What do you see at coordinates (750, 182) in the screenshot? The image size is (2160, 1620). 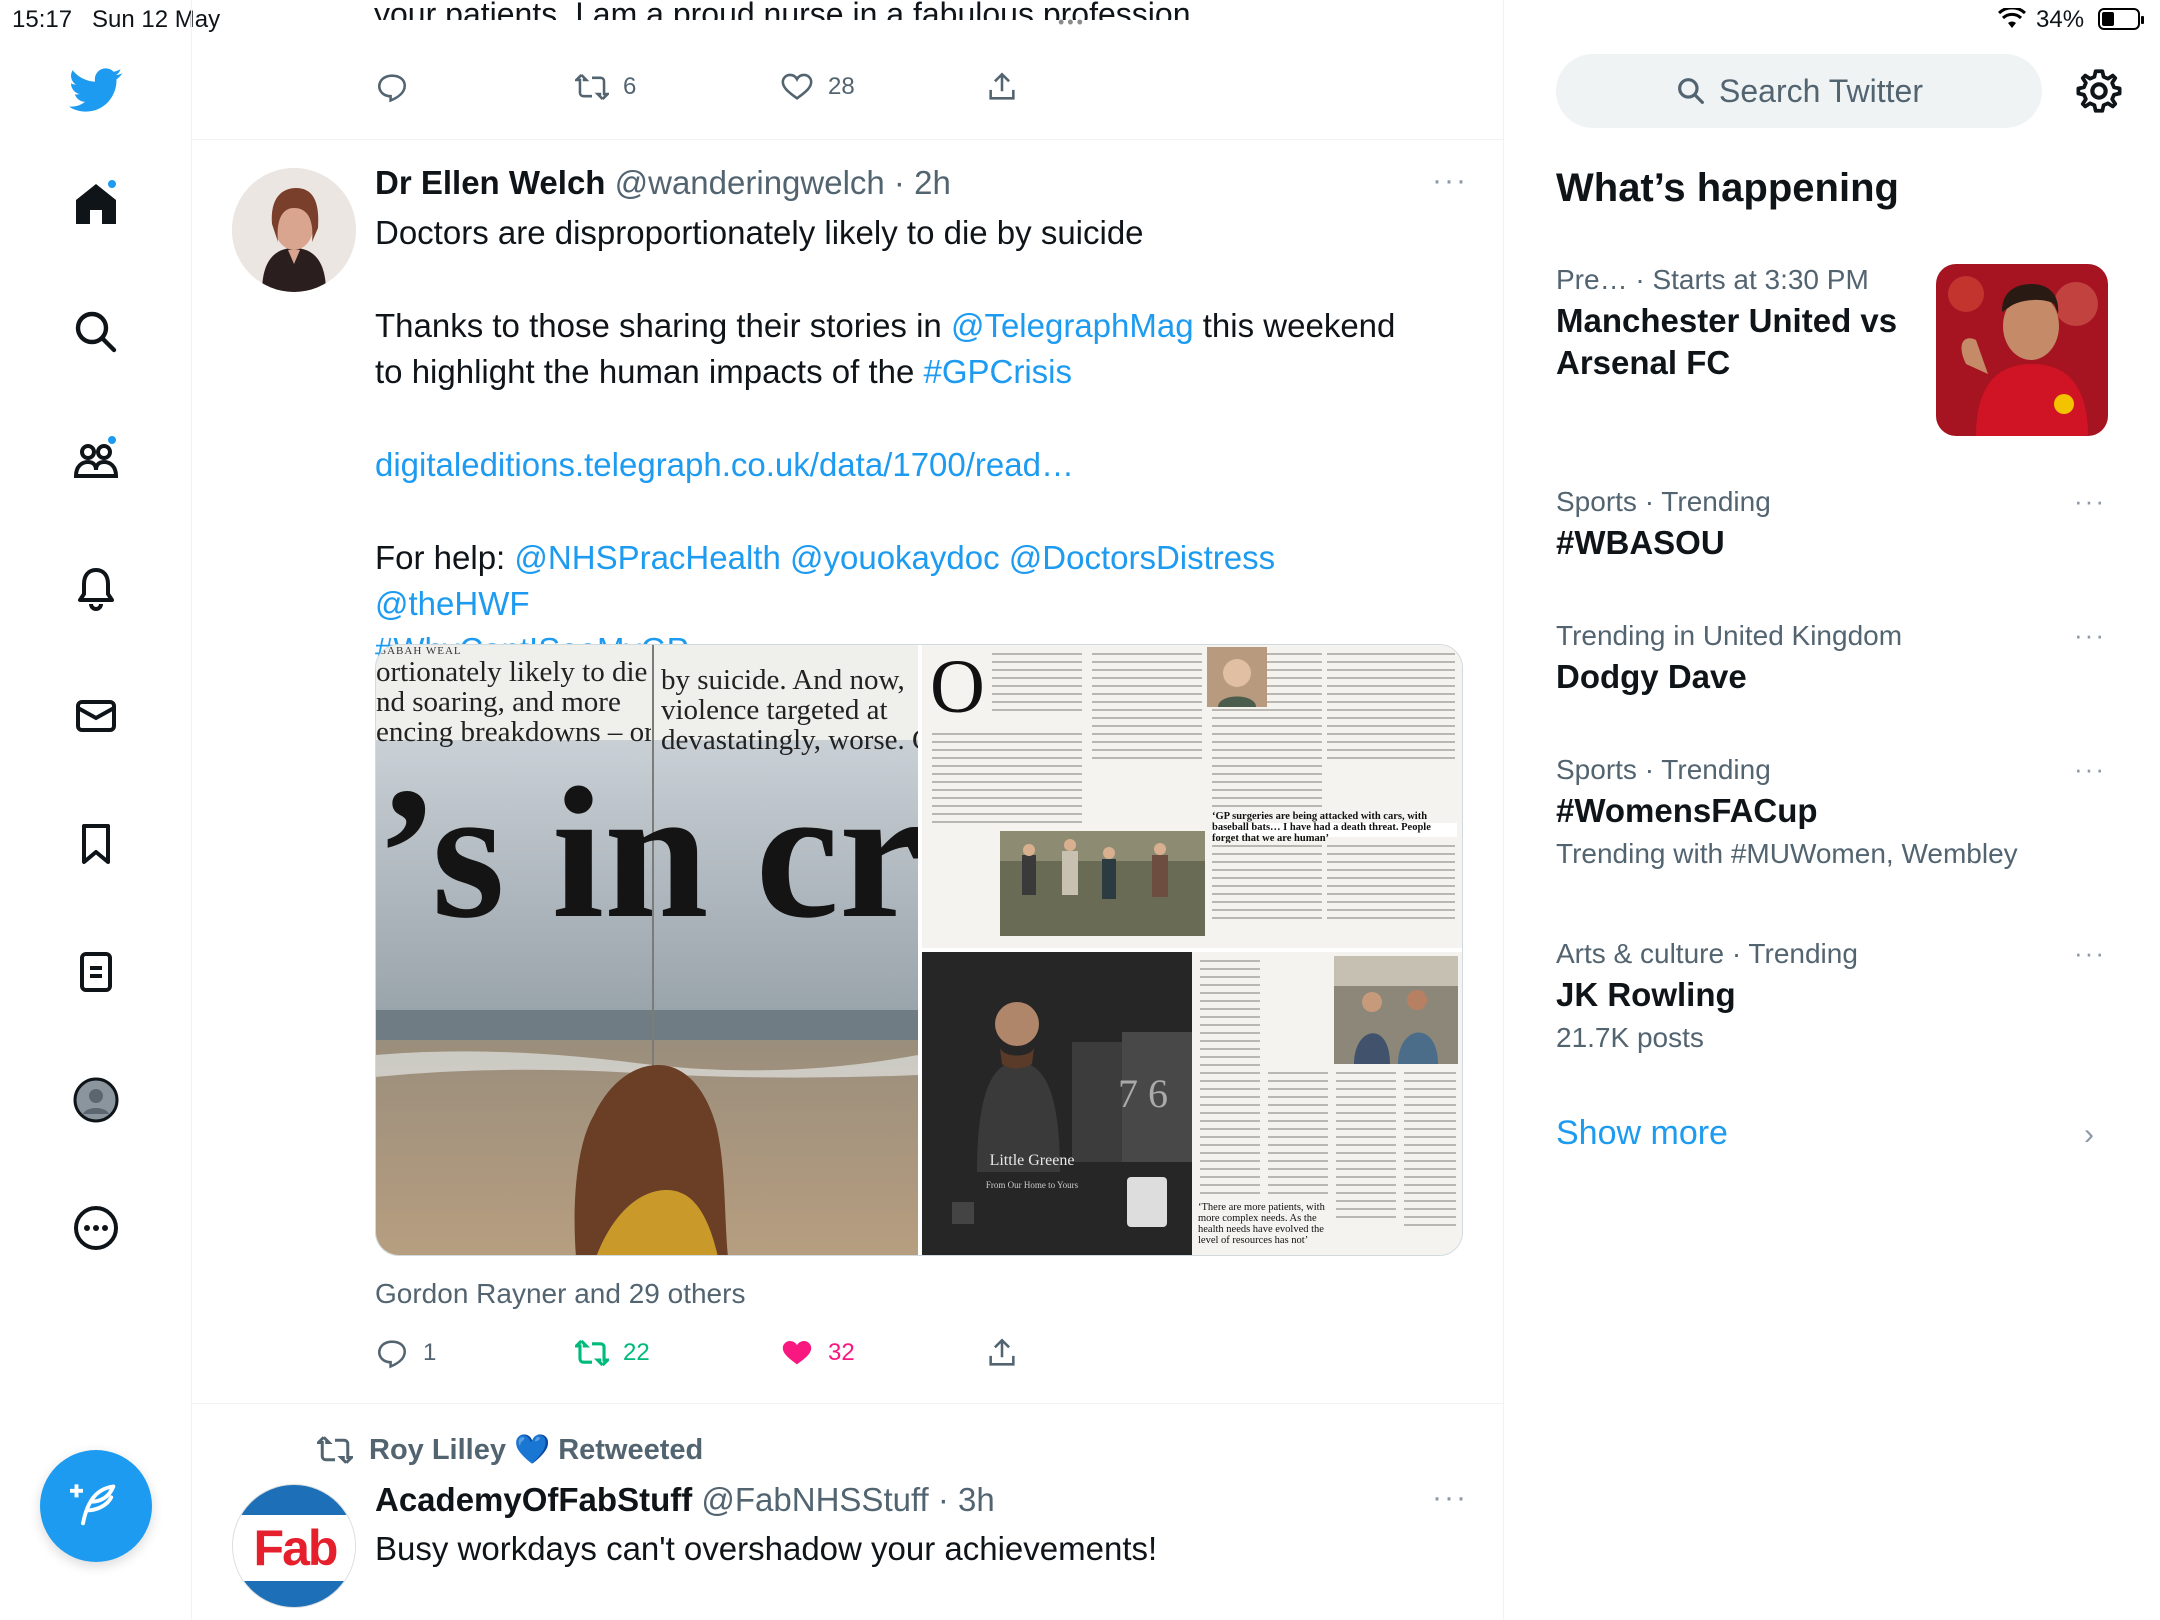 I see `author-handle: @wanderingwelch` at bounding box center [750, 182].